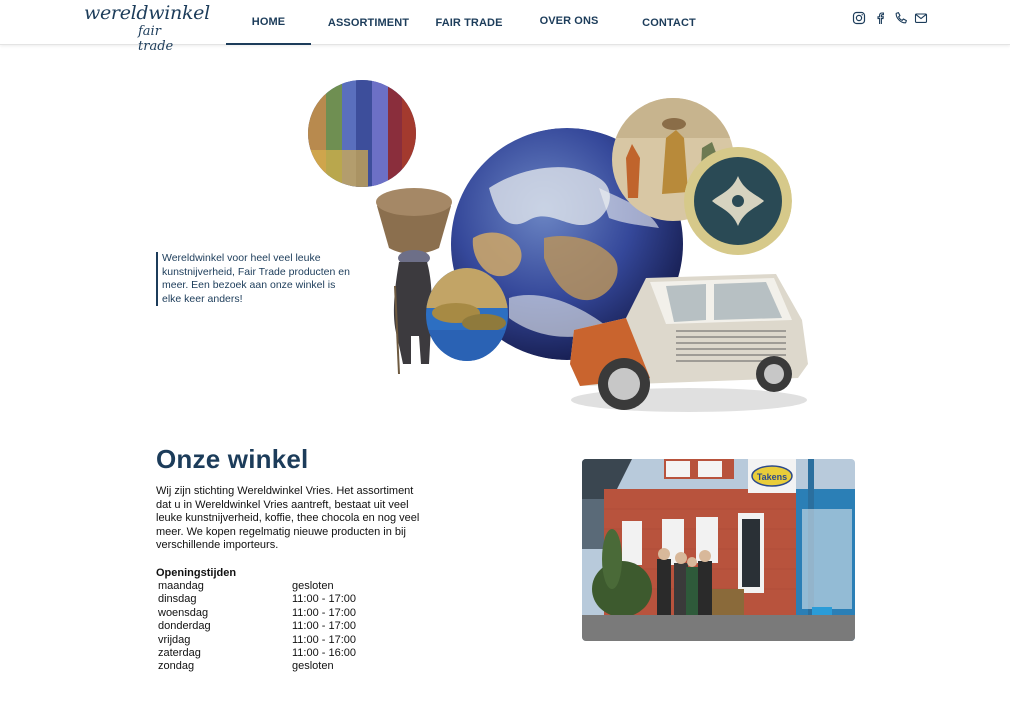 Image resolution: width=1010 pixels, height=716 pixels. I want to click on hours-row: woensdag 11:00 - 17:00, so click(278, 613).